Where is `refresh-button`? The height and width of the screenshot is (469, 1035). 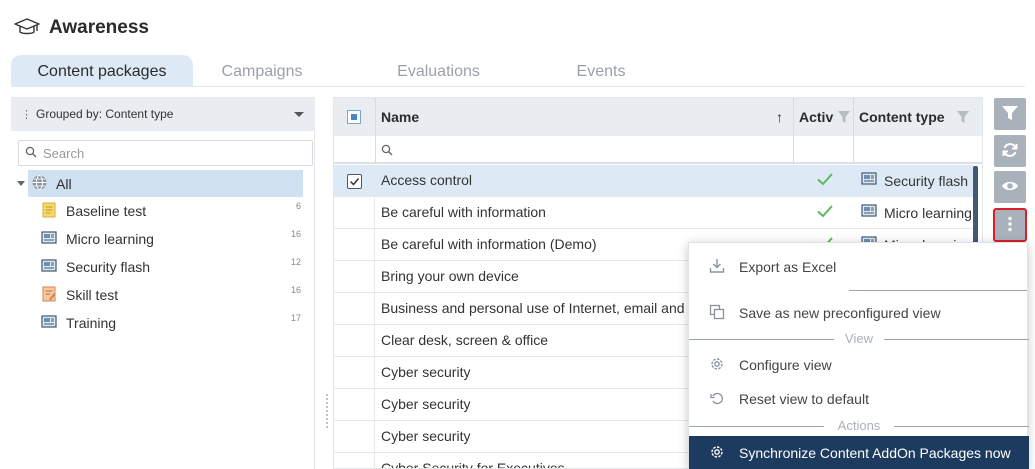 refresh-button is located at coordinates (1010, 151).